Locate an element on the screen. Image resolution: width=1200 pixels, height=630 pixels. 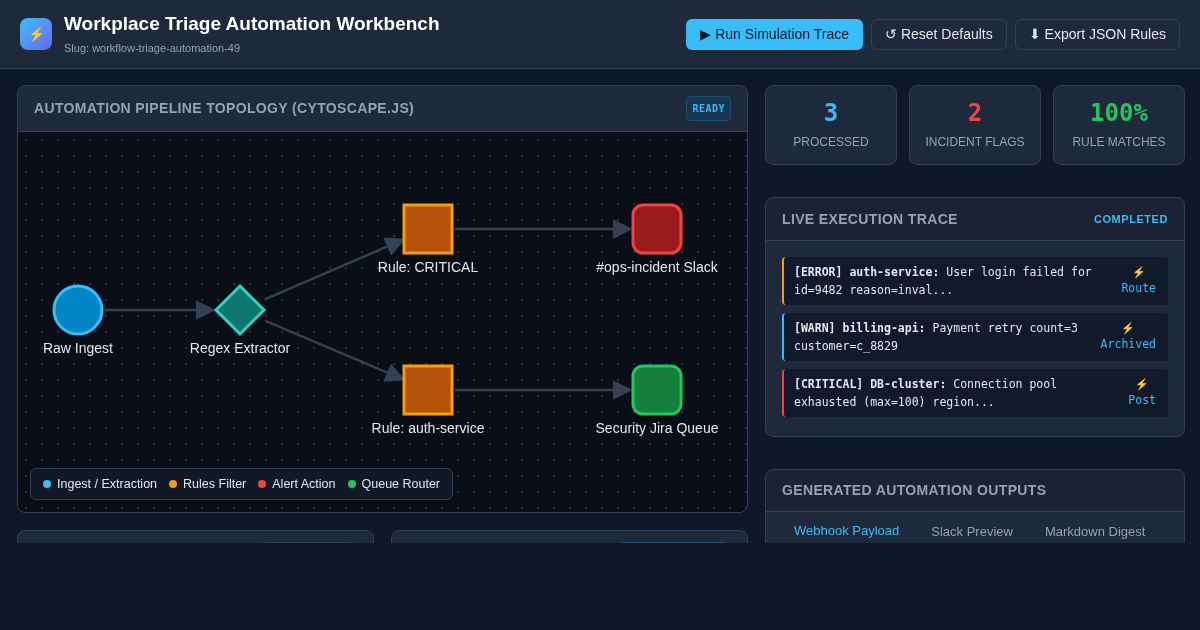
node-label: Rule: auth-service is located at coordinates (428, 428).